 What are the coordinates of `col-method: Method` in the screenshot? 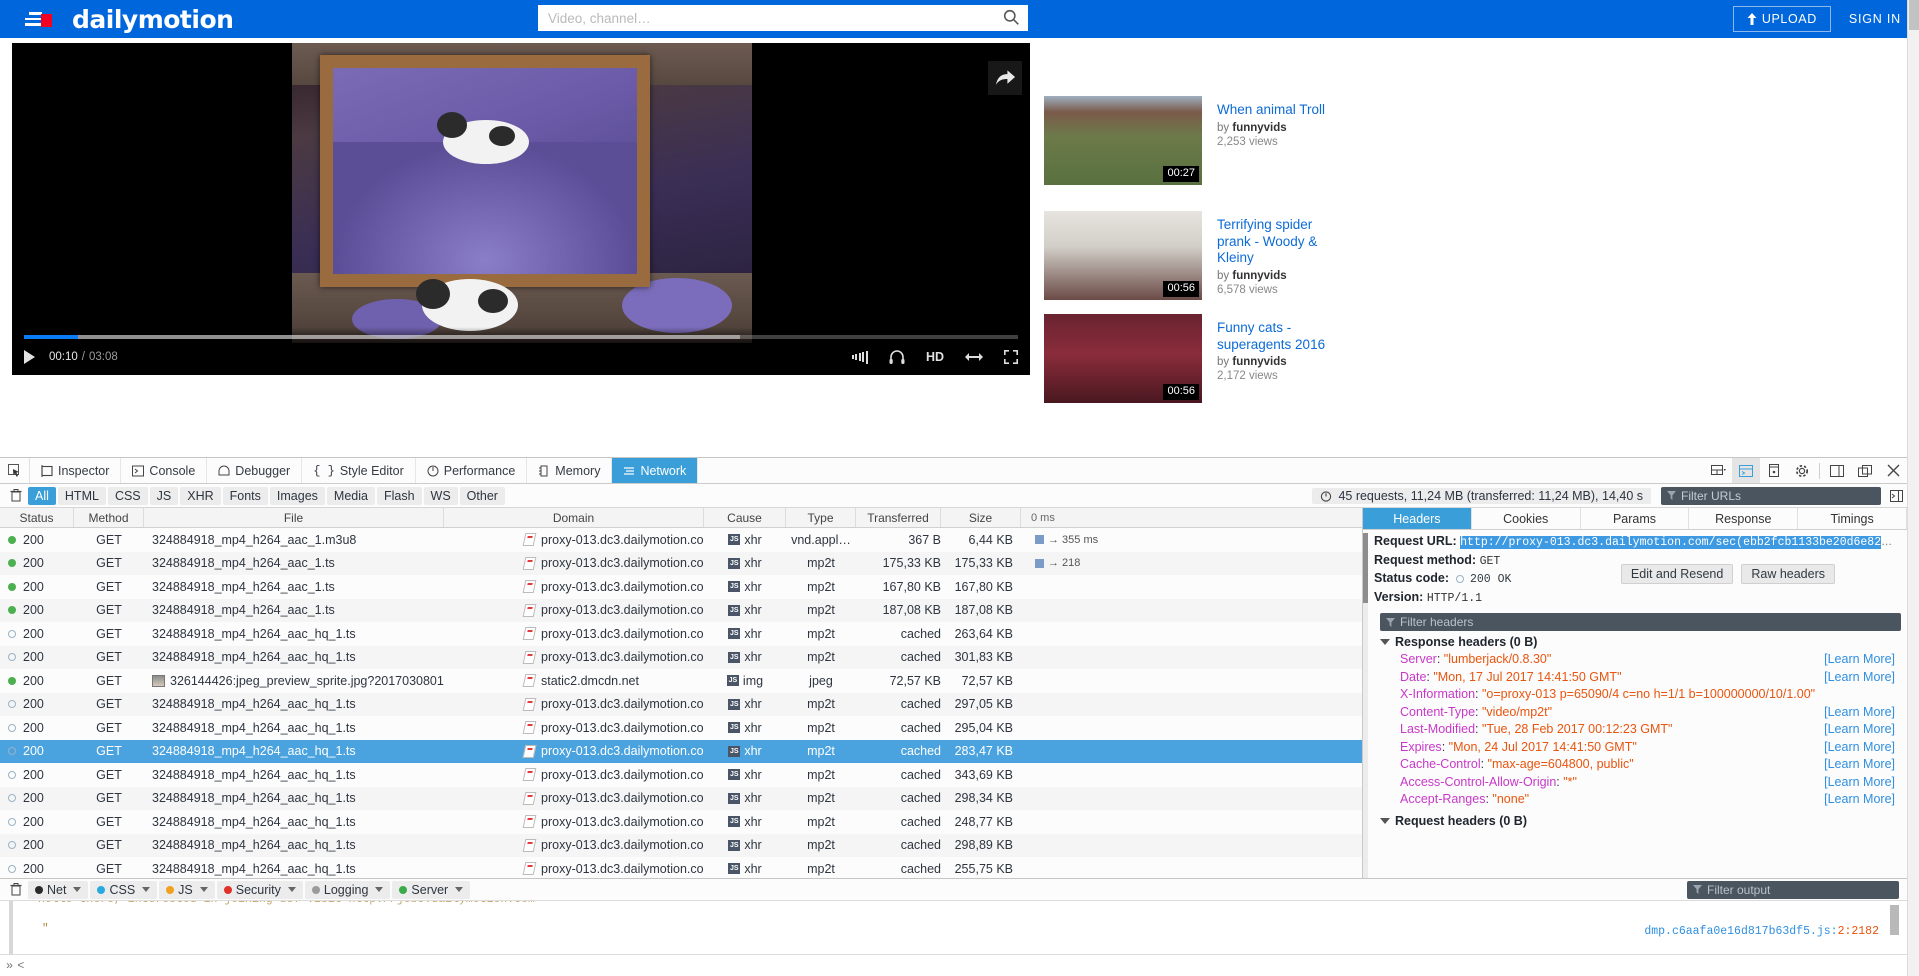 It's located at (109, 517).